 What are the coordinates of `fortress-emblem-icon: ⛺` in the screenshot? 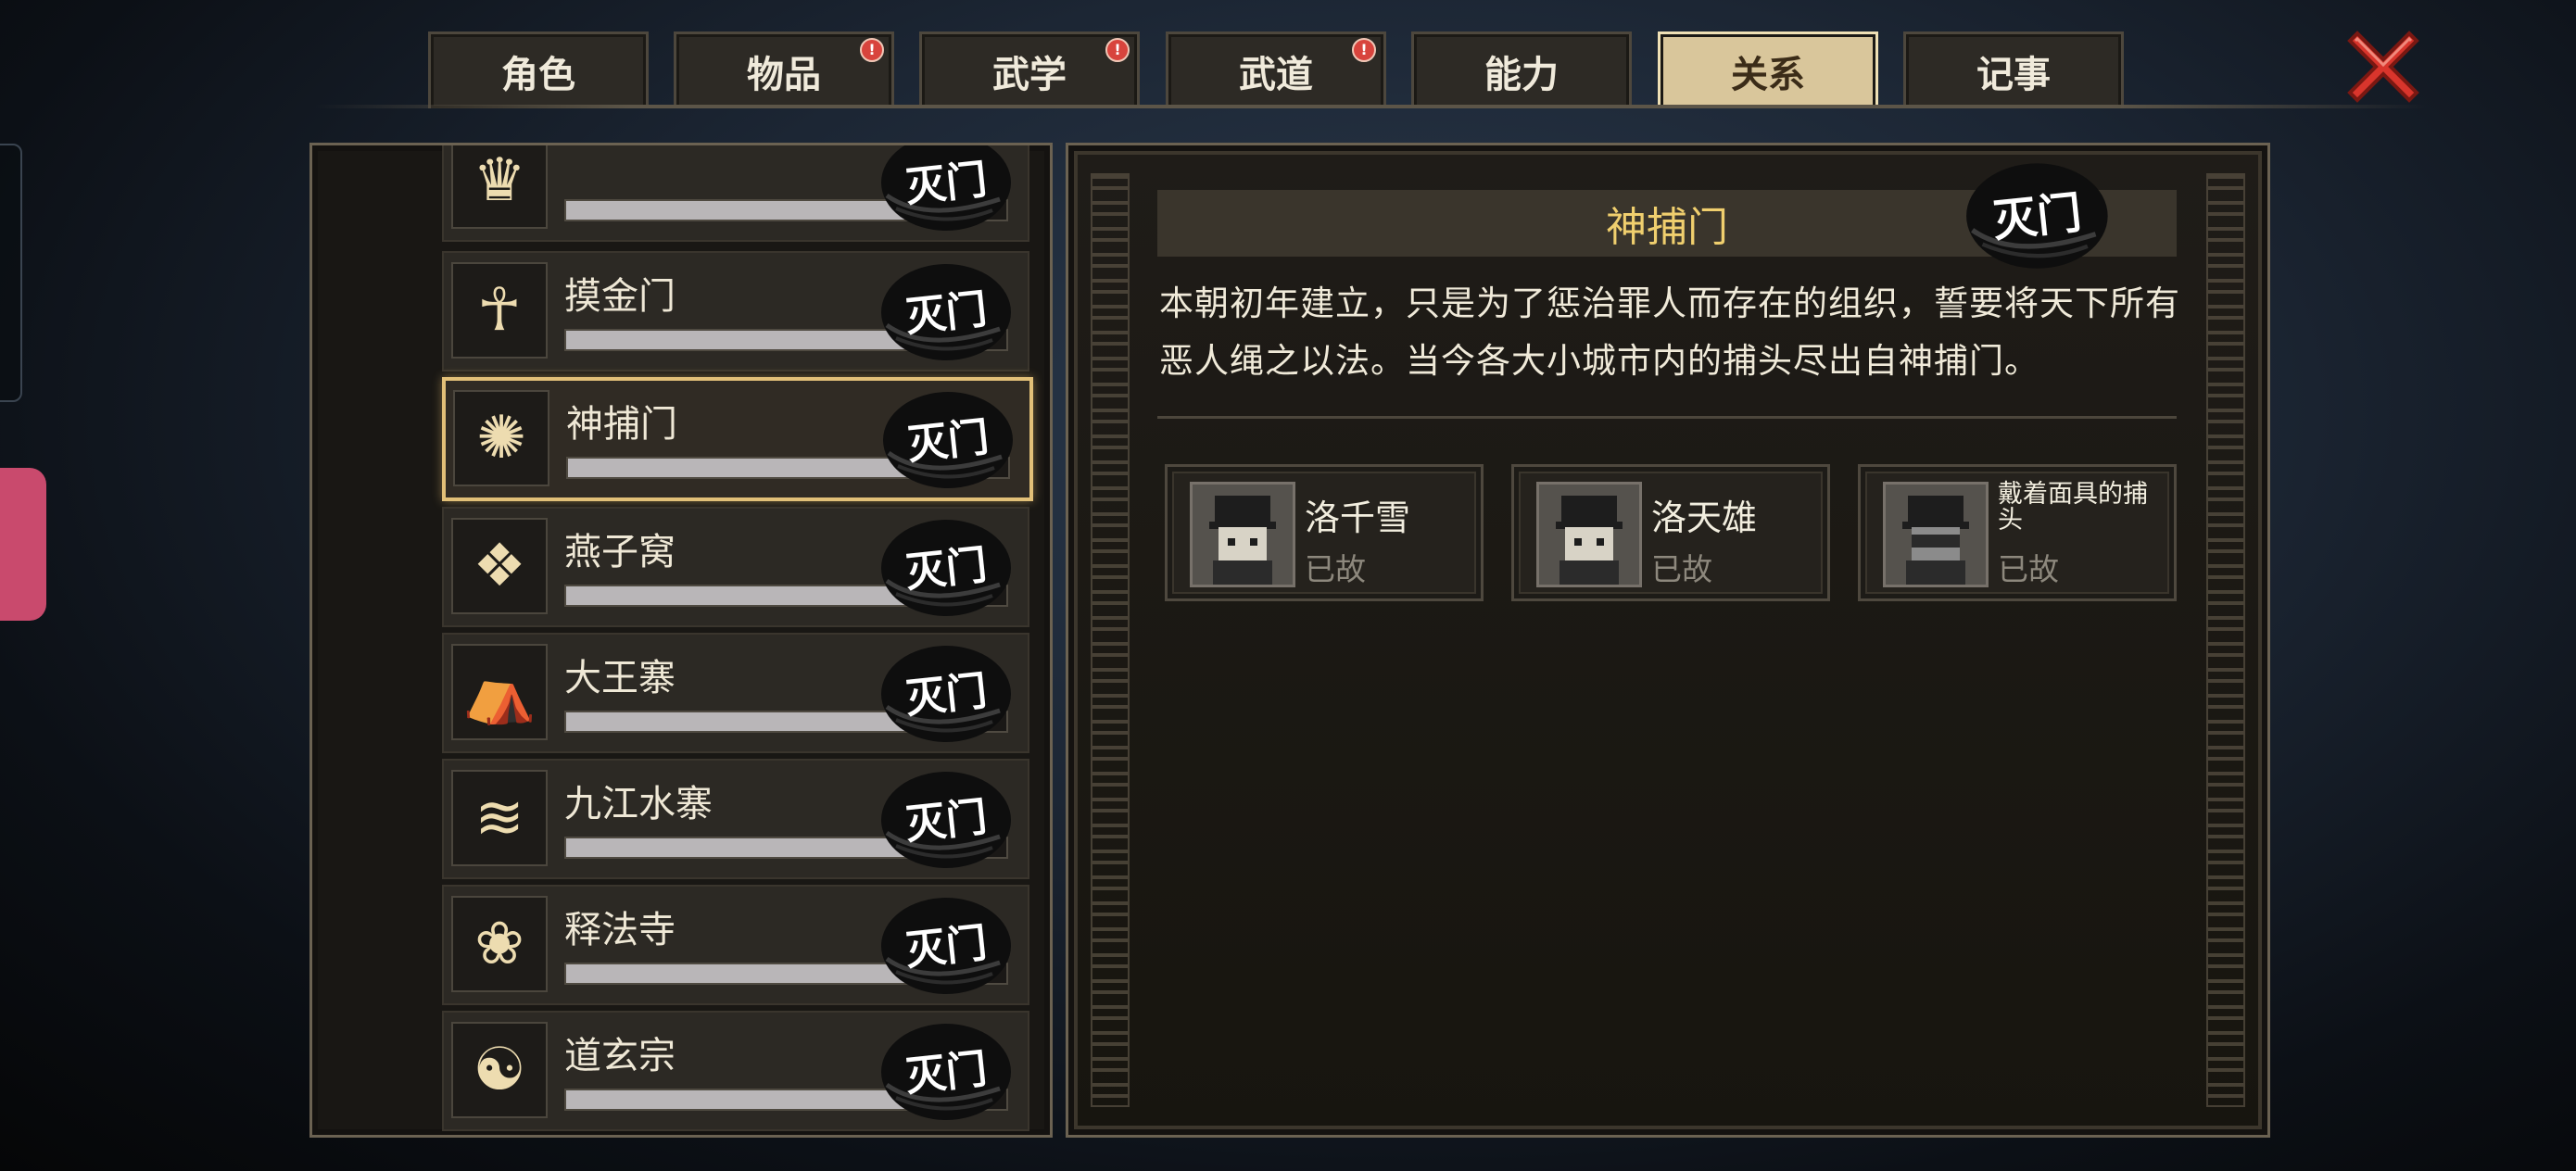 It's located at (499, 692).